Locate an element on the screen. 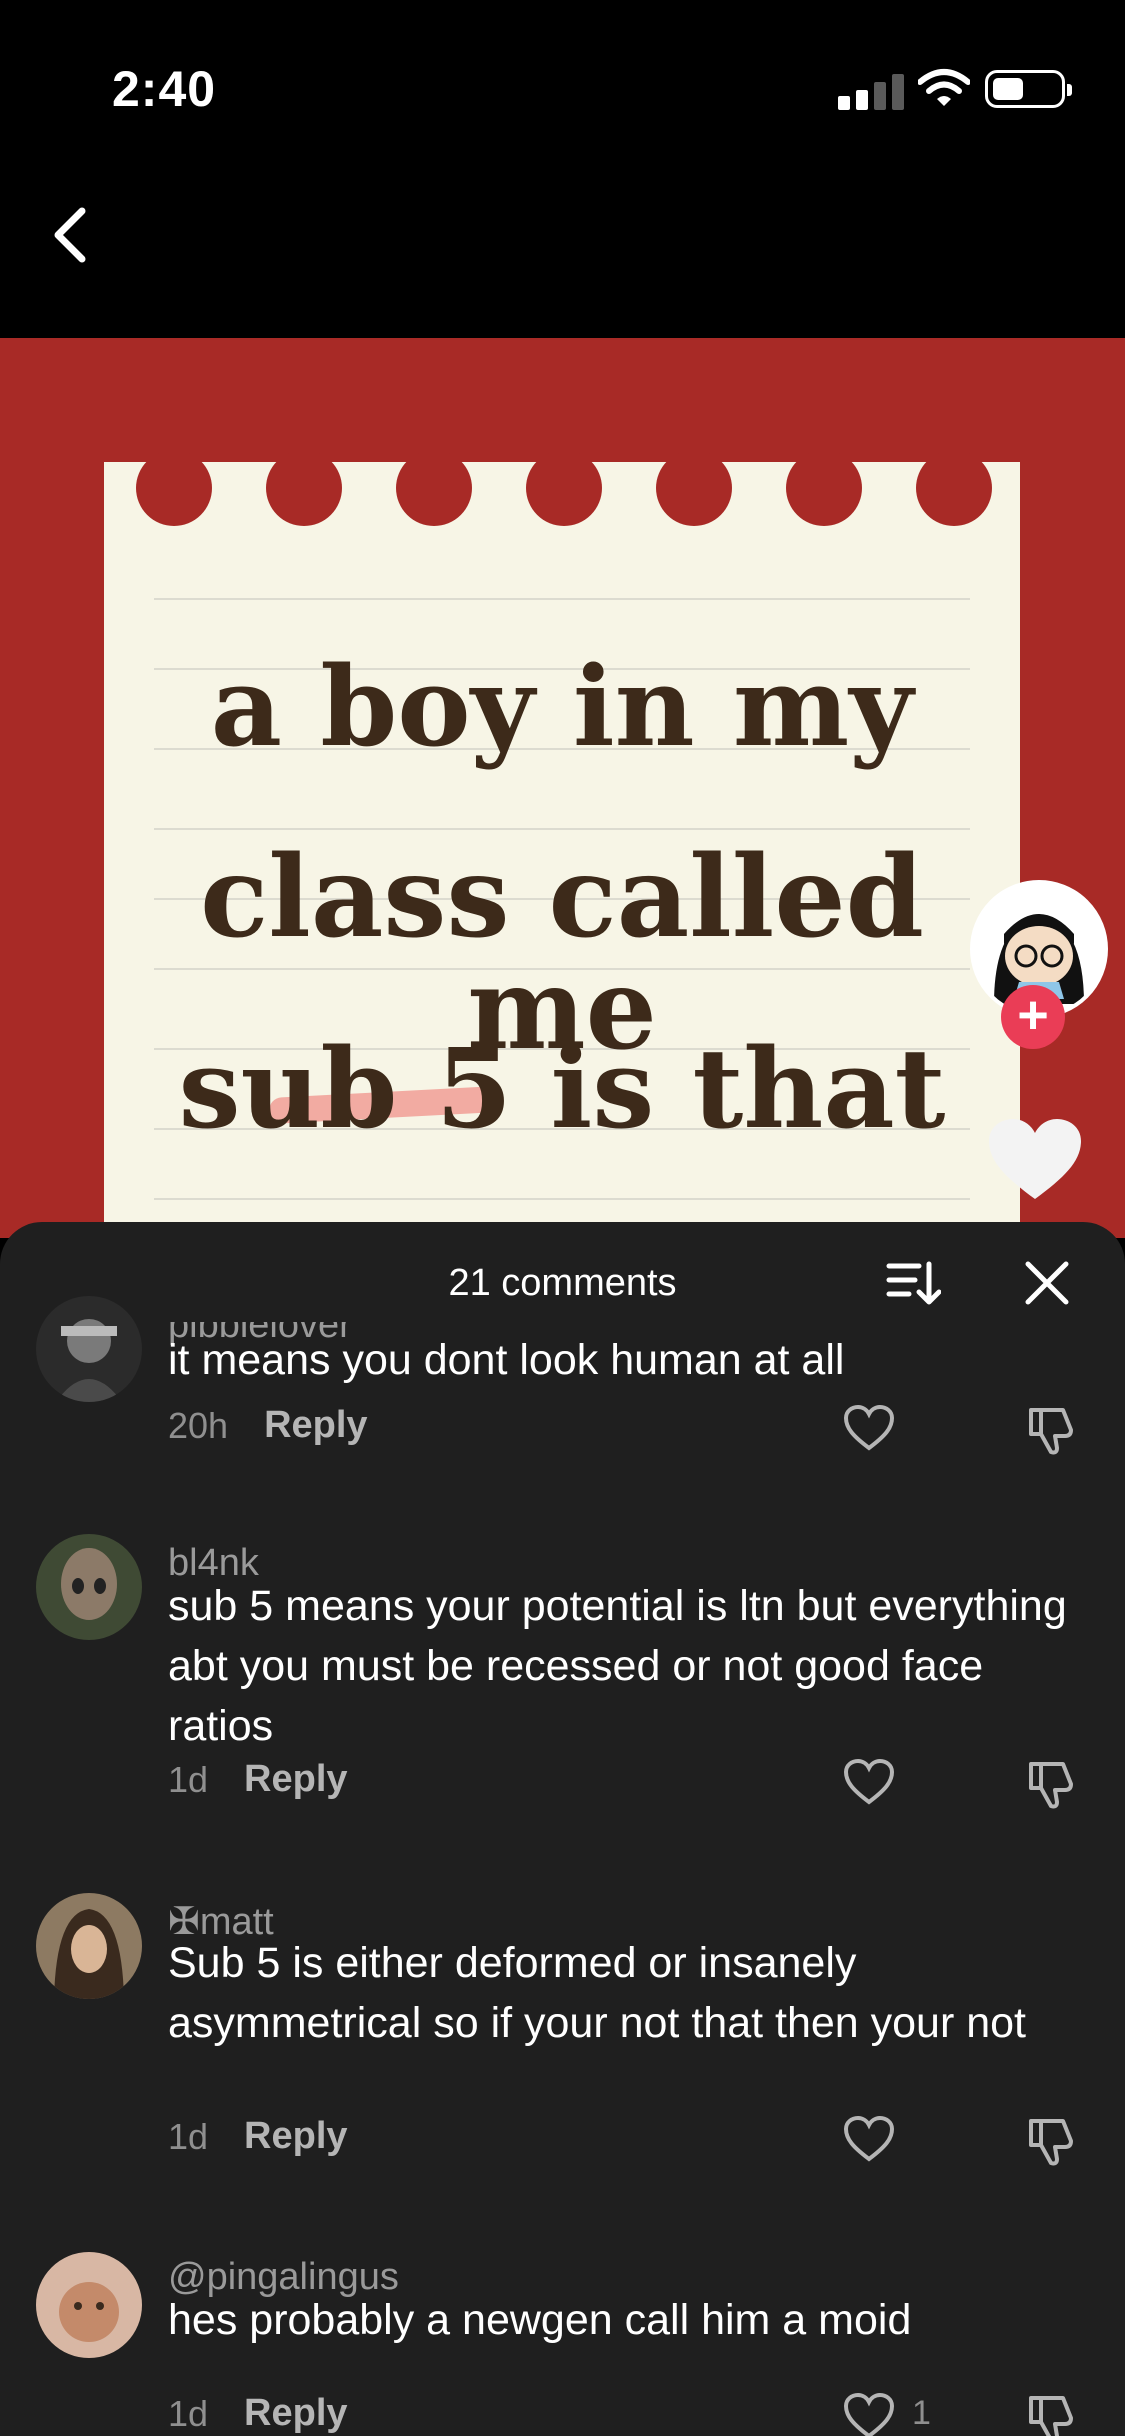  cellular-signal-icon is located at coordinates (871, 90).